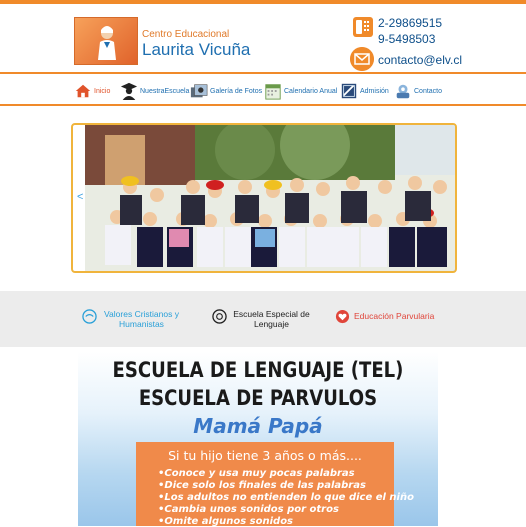  What do you see at coordinates (219, 316) in the screenshot?
I see `speech-icon` at bounding box center [219, 316].